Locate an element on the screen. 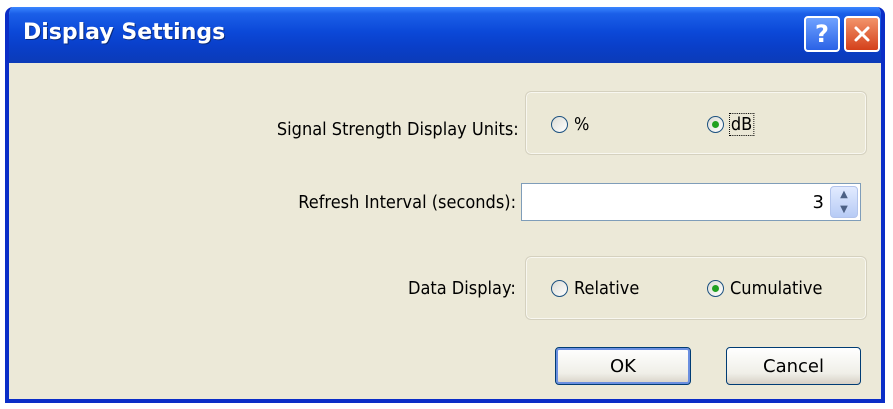  help-icon: ? is located at coordinates (822, 34).